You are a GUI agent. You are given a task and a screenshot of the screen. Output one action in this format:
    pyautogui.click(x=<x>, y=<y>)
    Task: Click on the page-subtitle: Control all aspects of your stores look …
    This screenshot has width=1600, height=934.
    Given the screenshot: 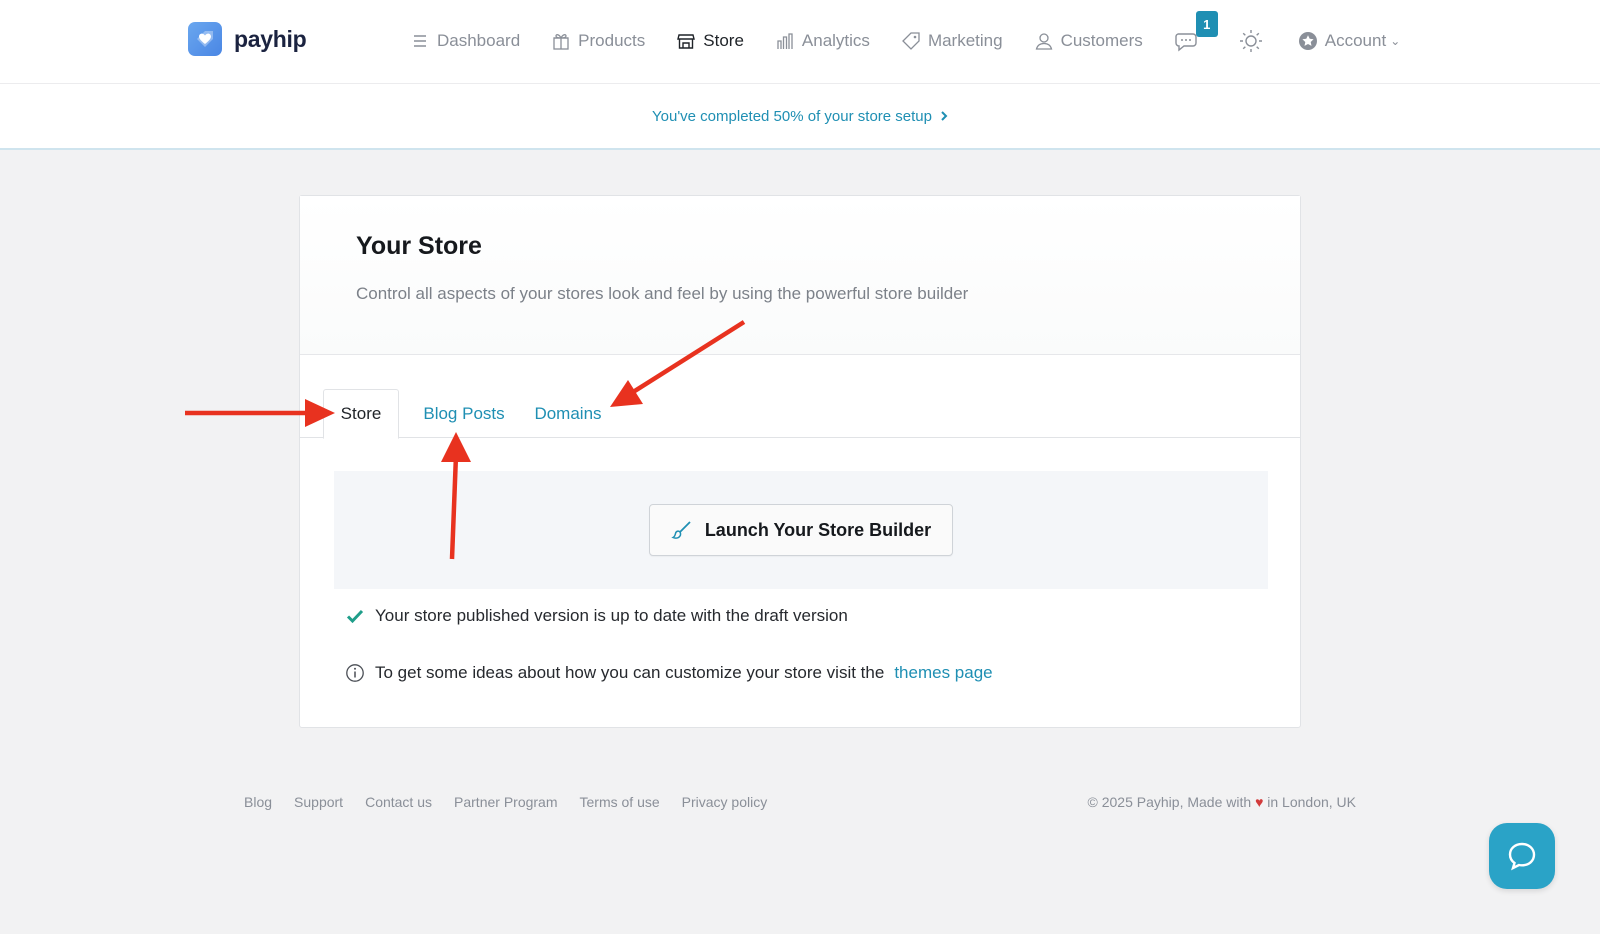 What is the action you would take?
    pyautogui.click(x=662, y=293)
    